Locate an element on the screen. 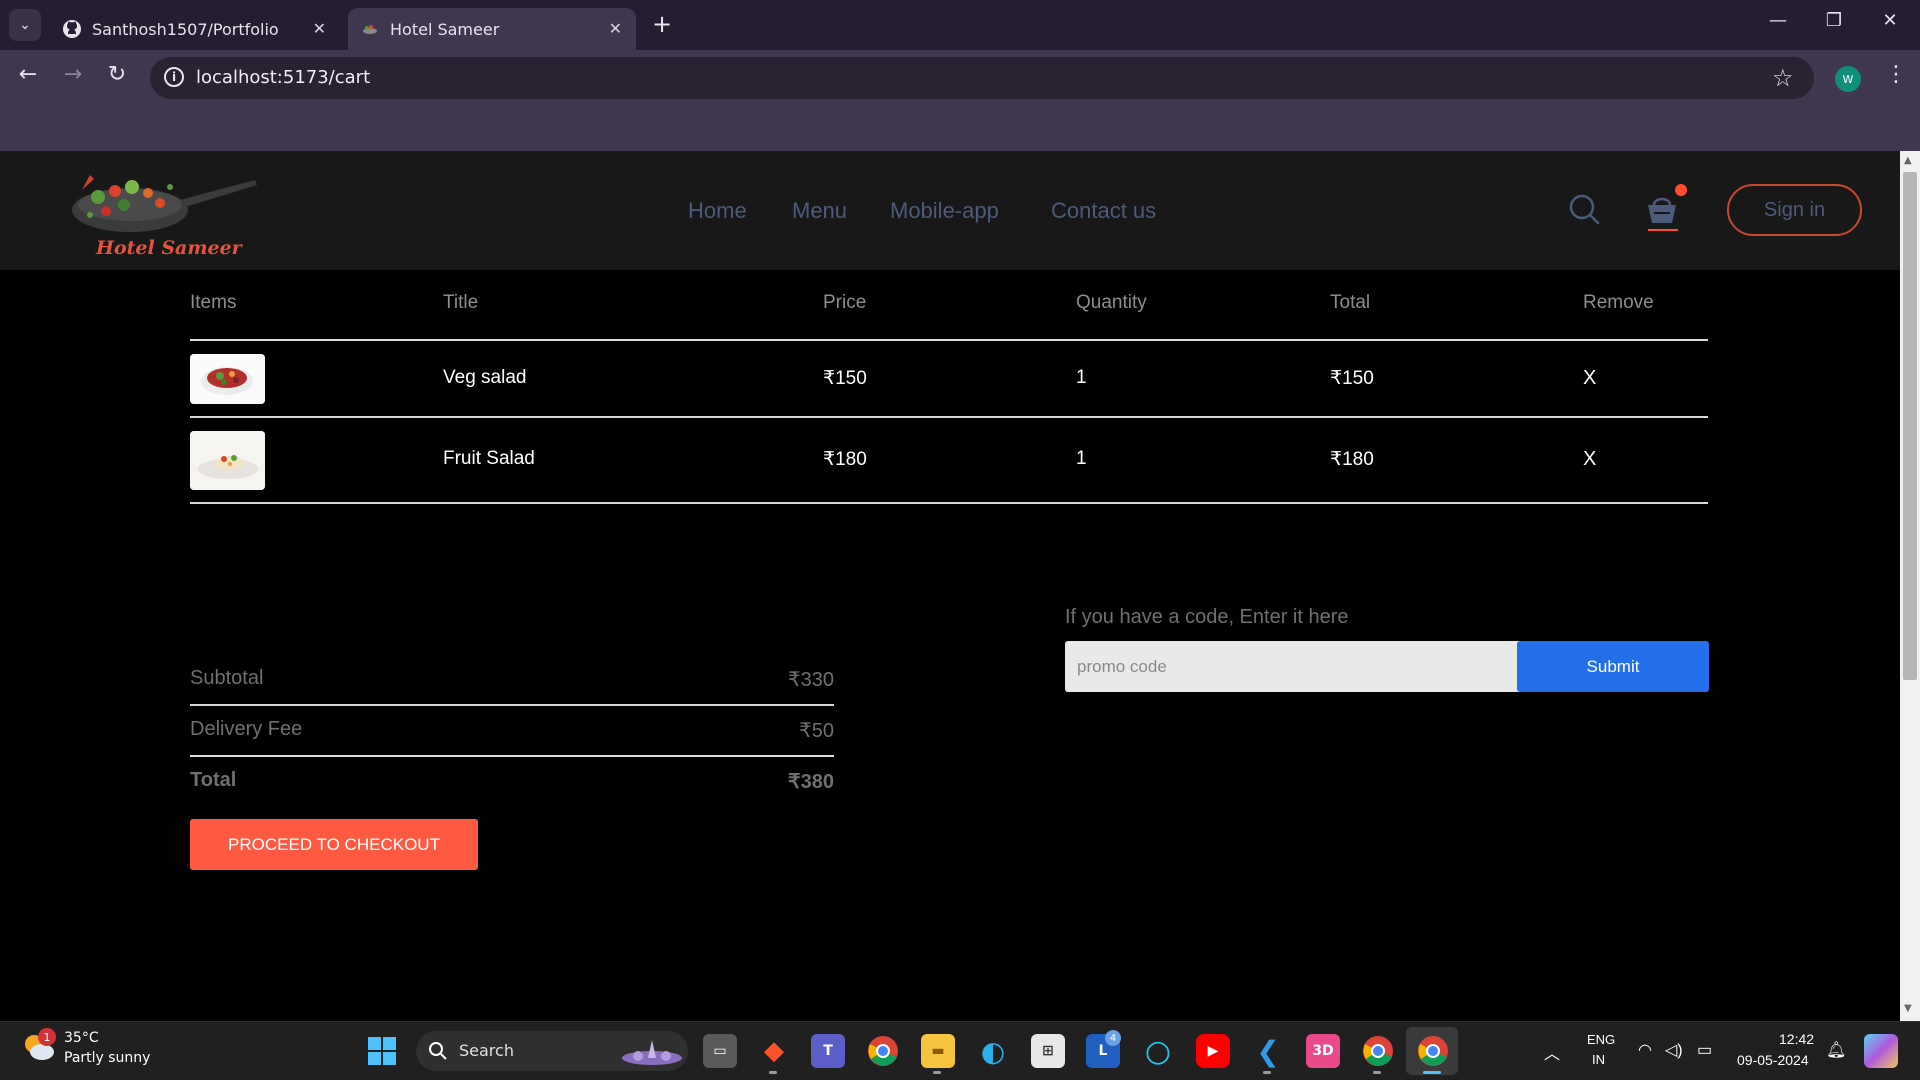  volume-icon: ◁) is located at coordinates (1674, 1050).